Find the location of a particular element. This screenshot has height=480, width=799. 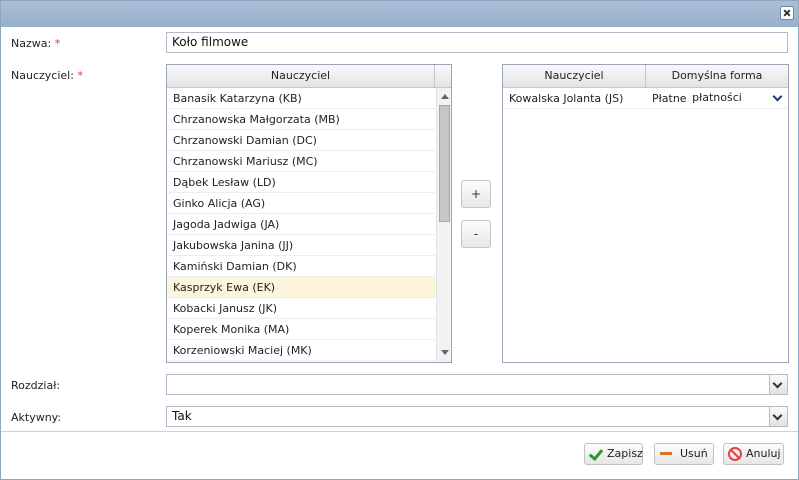

footer-divider is located at coordinates (399, 431).